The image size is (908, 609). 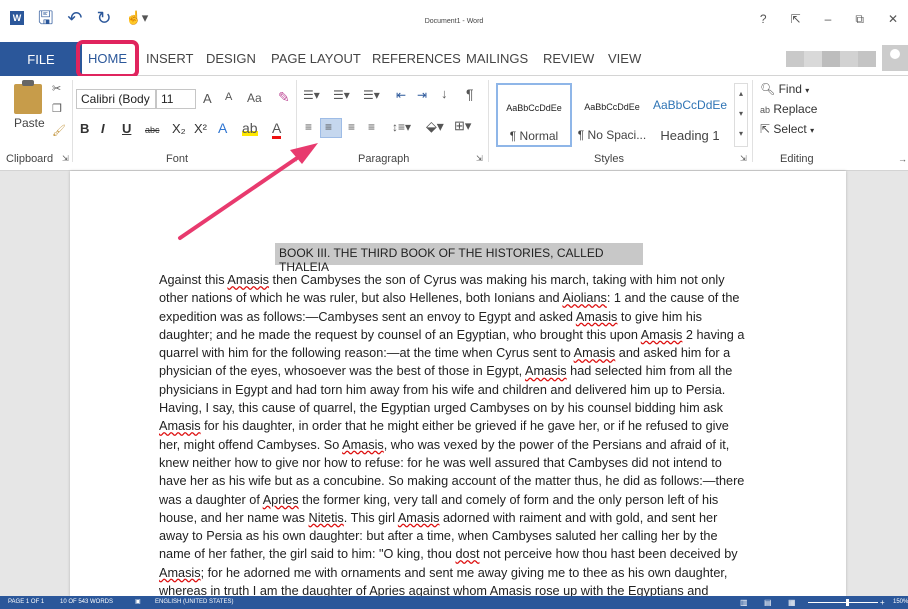 I want to click on clipboard-launcher-icon: ⇲, so click(x=65, y=158).